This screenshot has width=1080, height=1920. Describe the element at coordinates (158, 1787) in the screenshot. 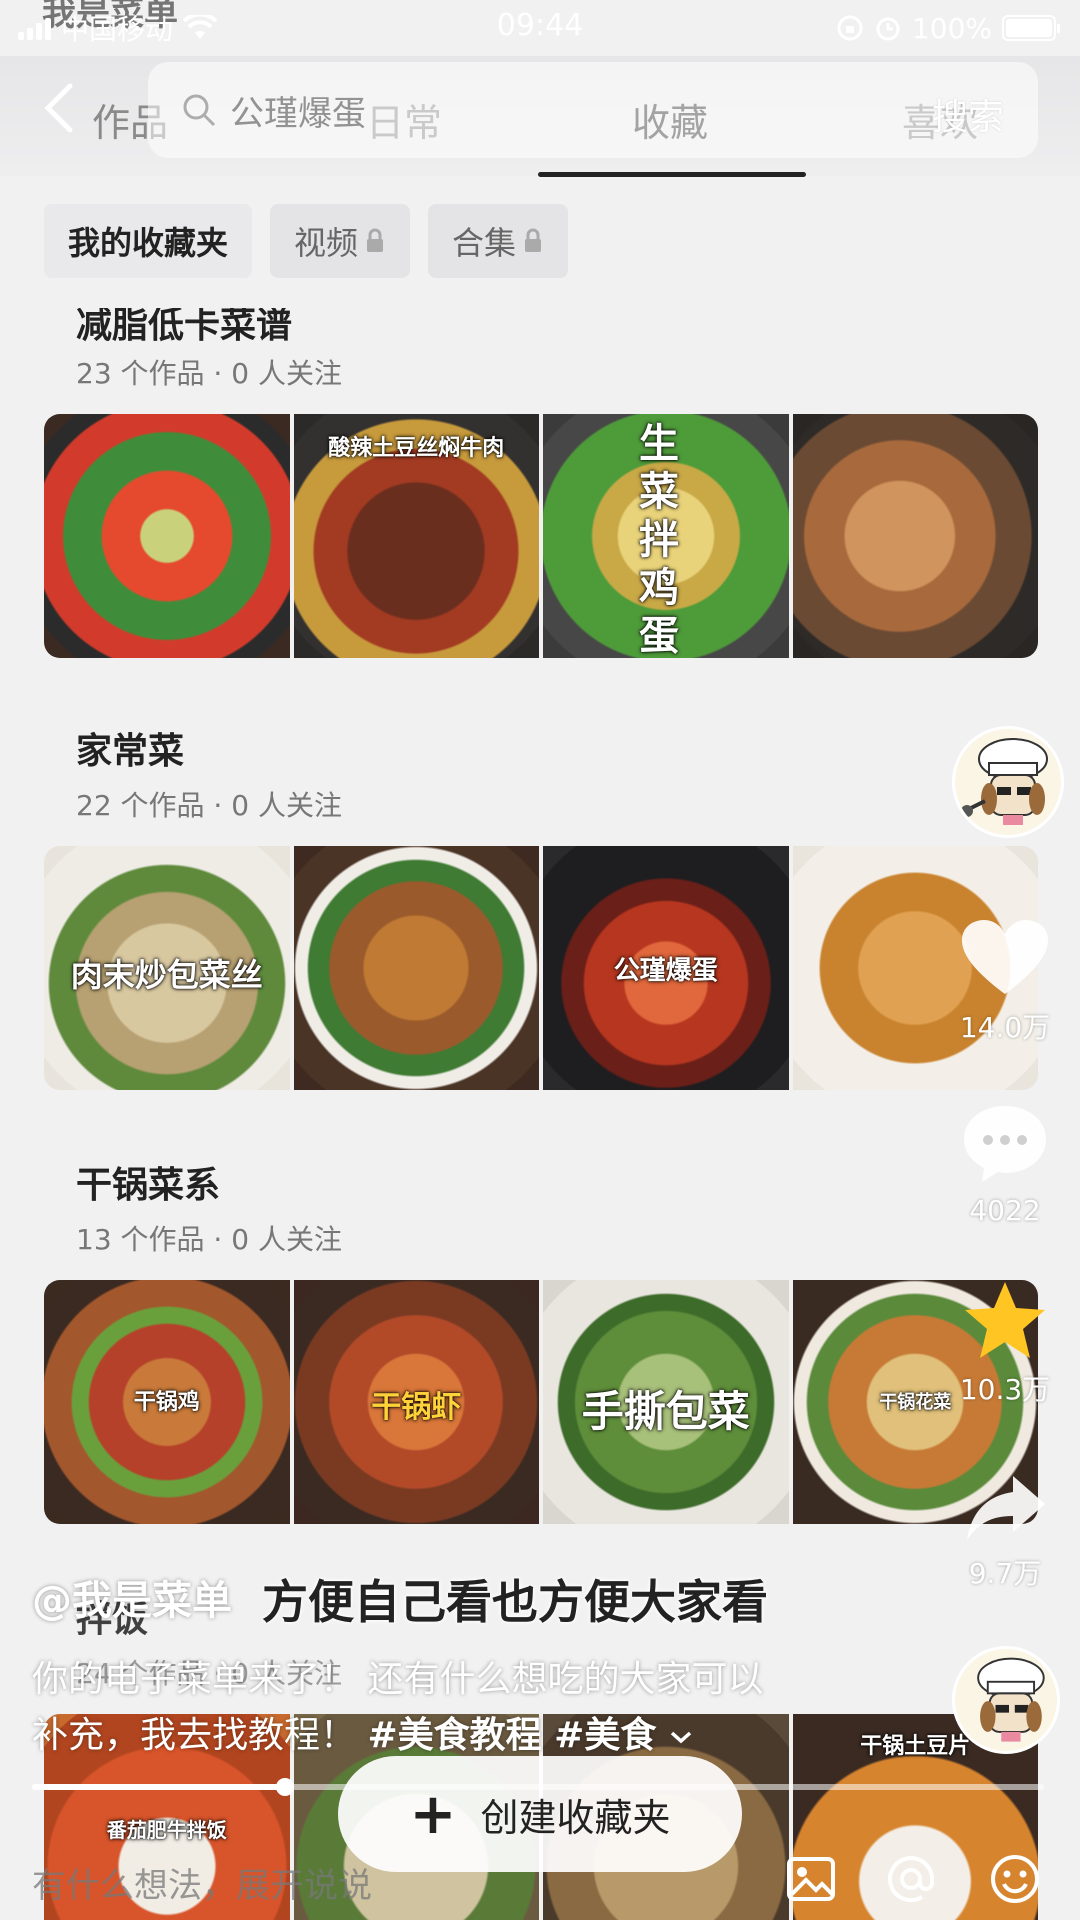

I see `progress-fill` at that location.